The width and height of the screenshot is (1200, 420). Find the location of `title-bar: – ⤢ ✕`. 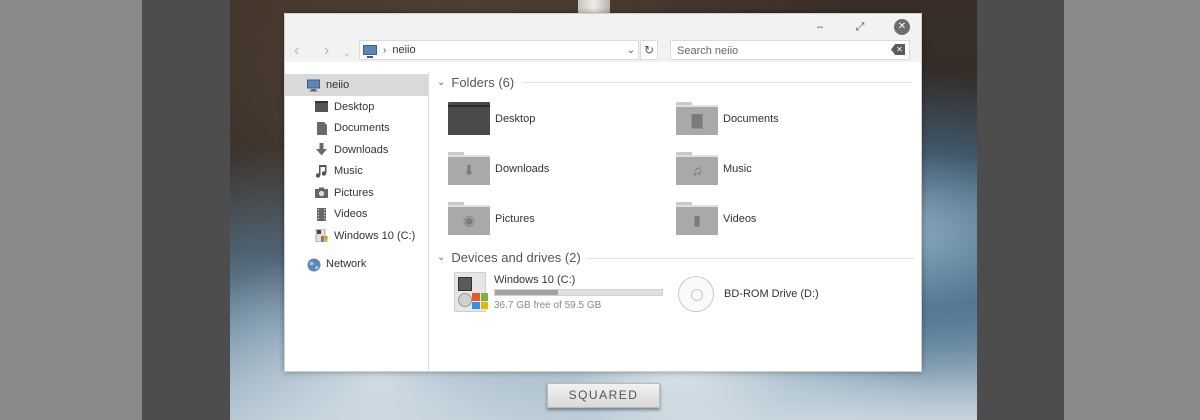

title-bar: – ⤢ ✕ is located at coordinates (603, 27).